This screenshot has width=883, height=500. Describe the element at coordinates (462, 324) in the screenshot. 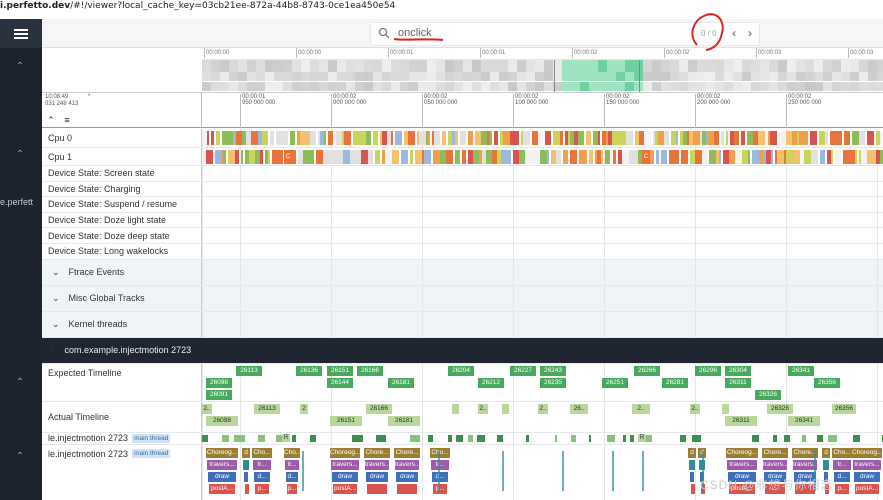

I see `track-group: ⌄ Kernel threads` at that location.